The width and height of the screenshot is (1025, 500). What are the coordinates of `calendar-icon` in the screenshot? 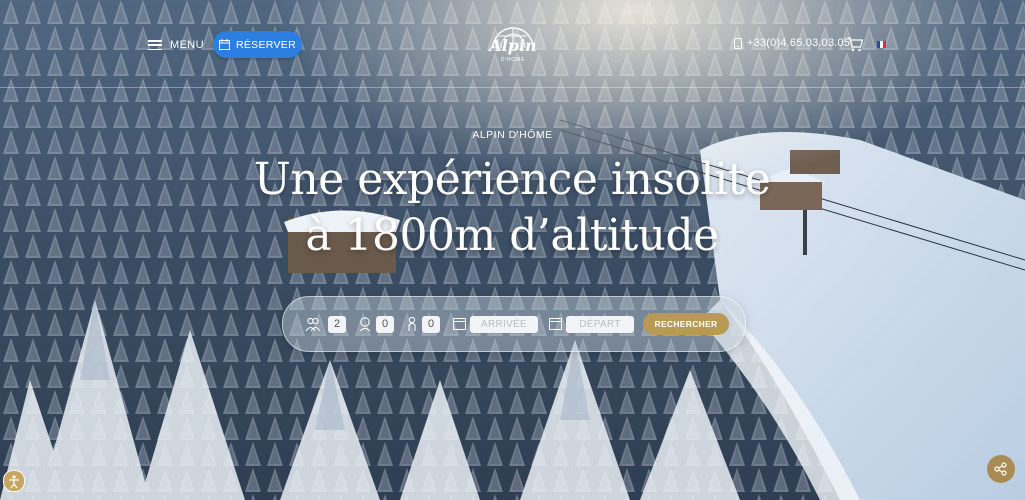 It's located at (224, 44).